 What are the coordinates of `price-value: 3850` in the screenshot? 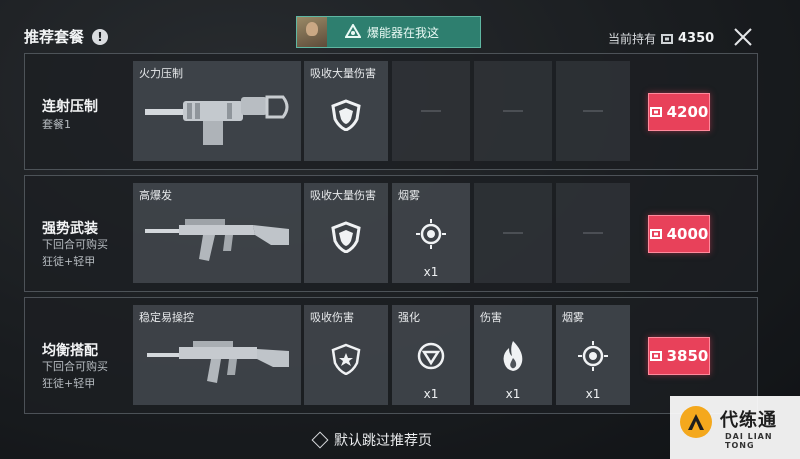 It's located at (687, 356).